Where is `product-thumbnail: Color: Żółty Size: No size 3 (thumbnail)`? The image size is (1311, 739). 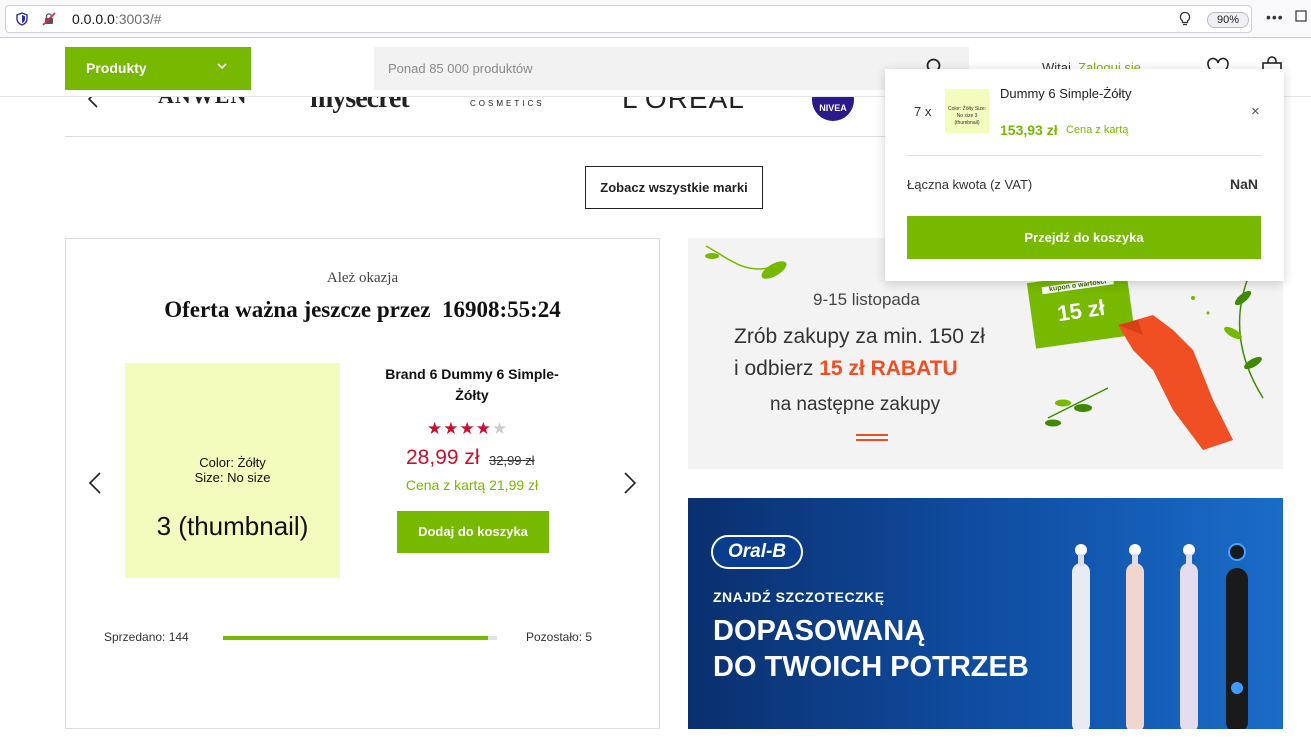 product-thumbnail: Color: Żółty Size: No size 3 (thumbnail) is located at coordinates (232, 470).